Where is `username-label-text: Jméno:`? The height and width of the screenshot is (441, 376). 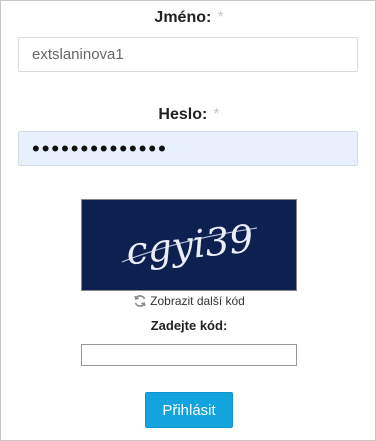 username-label-text: Jméno: is located at coordinates (183, 17).